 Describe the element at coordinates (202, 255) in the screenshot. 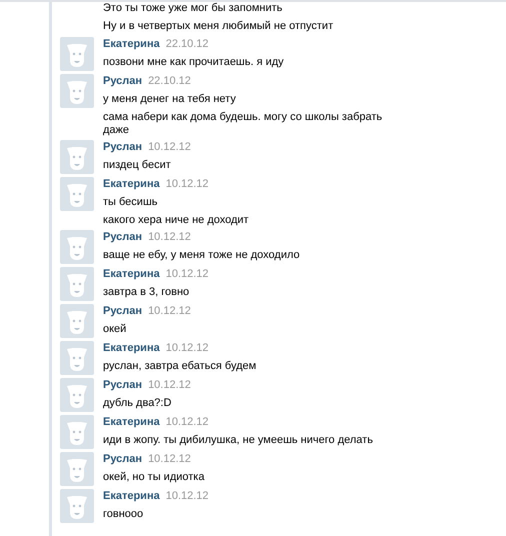

I see `message-text: ваще не ебу, у меня тоже не доходило` at that location.